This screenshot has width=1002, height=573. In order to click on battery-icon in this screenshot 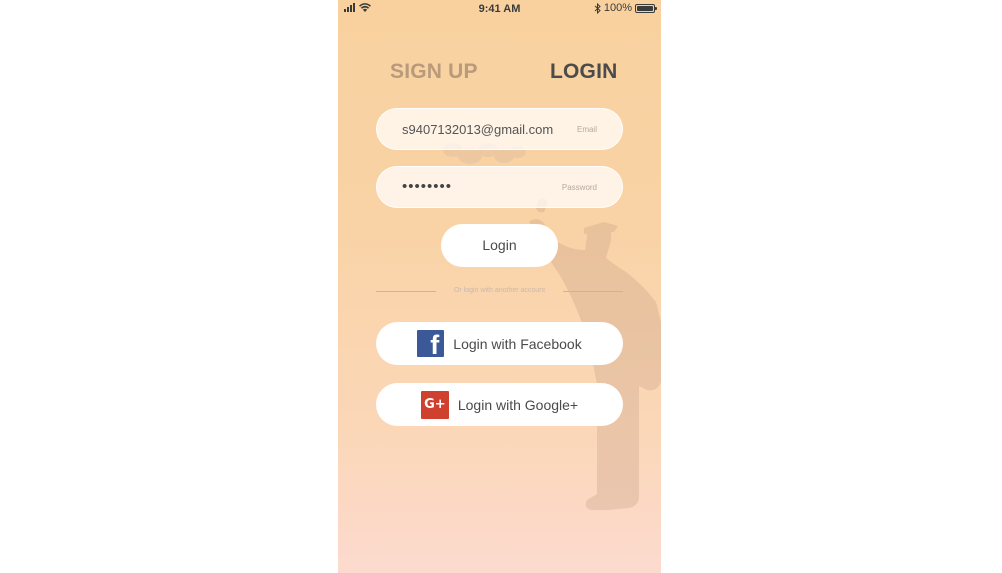, I will do `click(646, 8)`.